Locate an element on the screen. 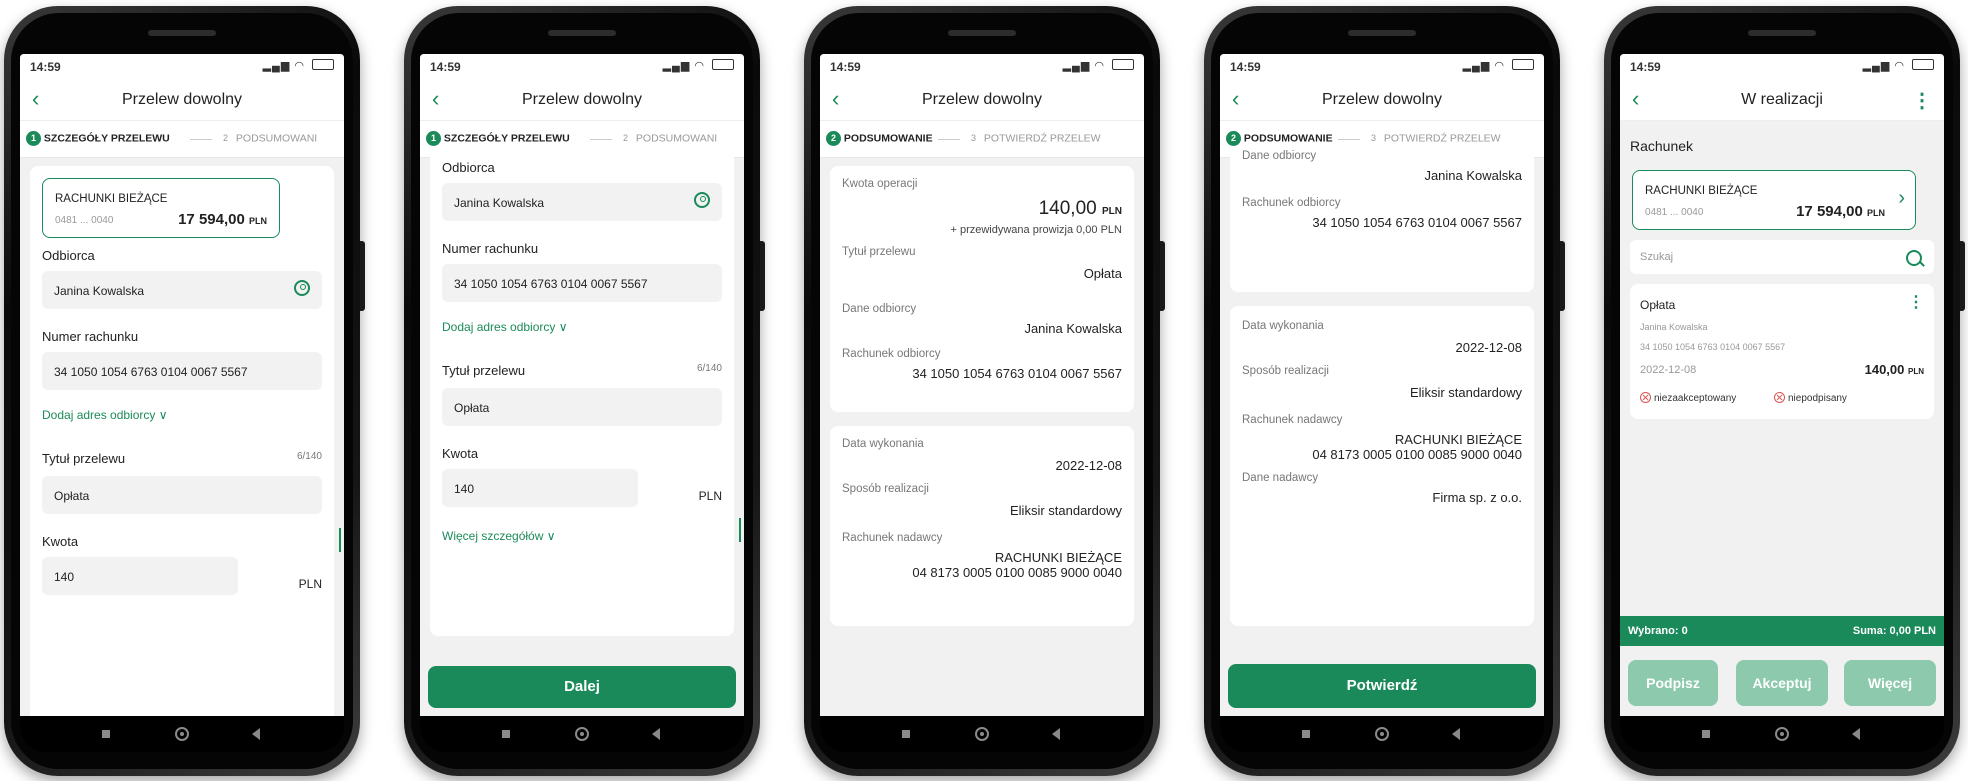 Image resolution: width=1968 pixels, height=781 pixels. fee-text: + przewidywana prowizja 0,00 PLN is located at coordinates (1036, 230).